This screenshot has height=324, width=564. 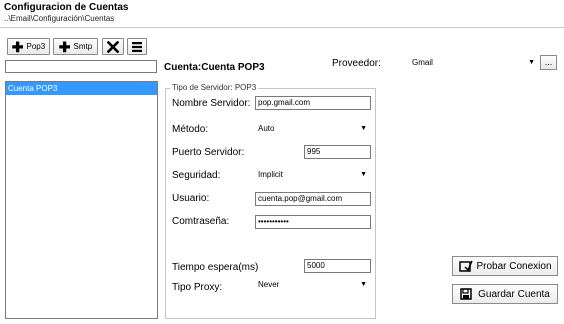 I want to click on add-pop3-button: ✚ Pop3, so click(x=28, y=46).